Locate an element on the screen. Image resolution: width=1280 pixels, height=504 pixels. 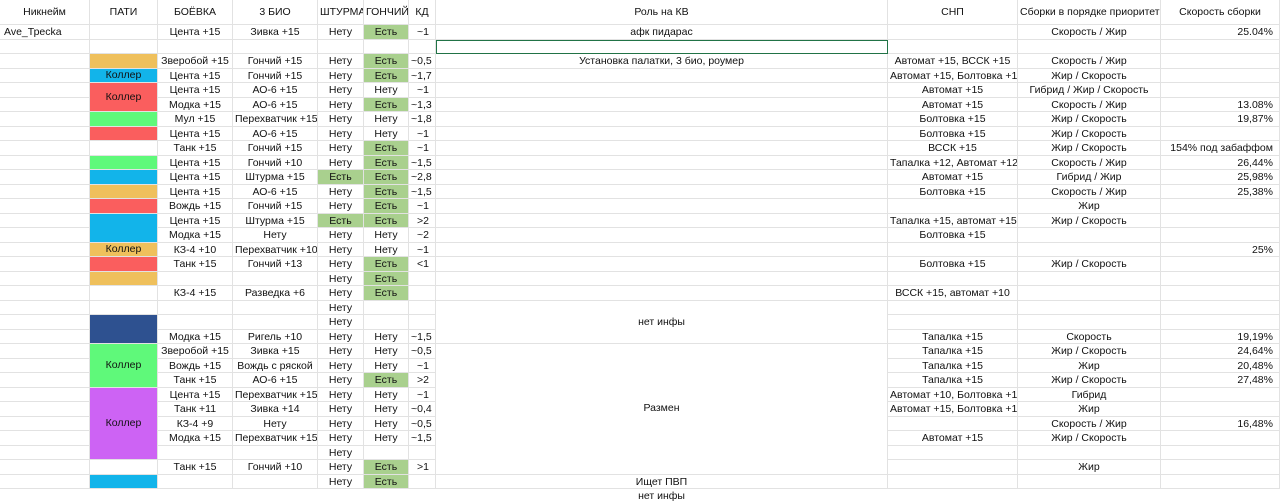
role-cell: Установка палатки, 3 био, роумер is located at coordinates (661, 61).